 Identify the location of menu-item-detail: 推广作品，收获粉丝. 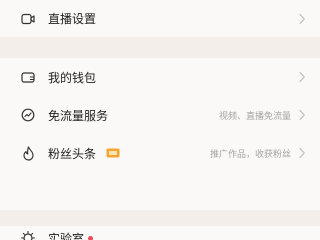
(250, 154).